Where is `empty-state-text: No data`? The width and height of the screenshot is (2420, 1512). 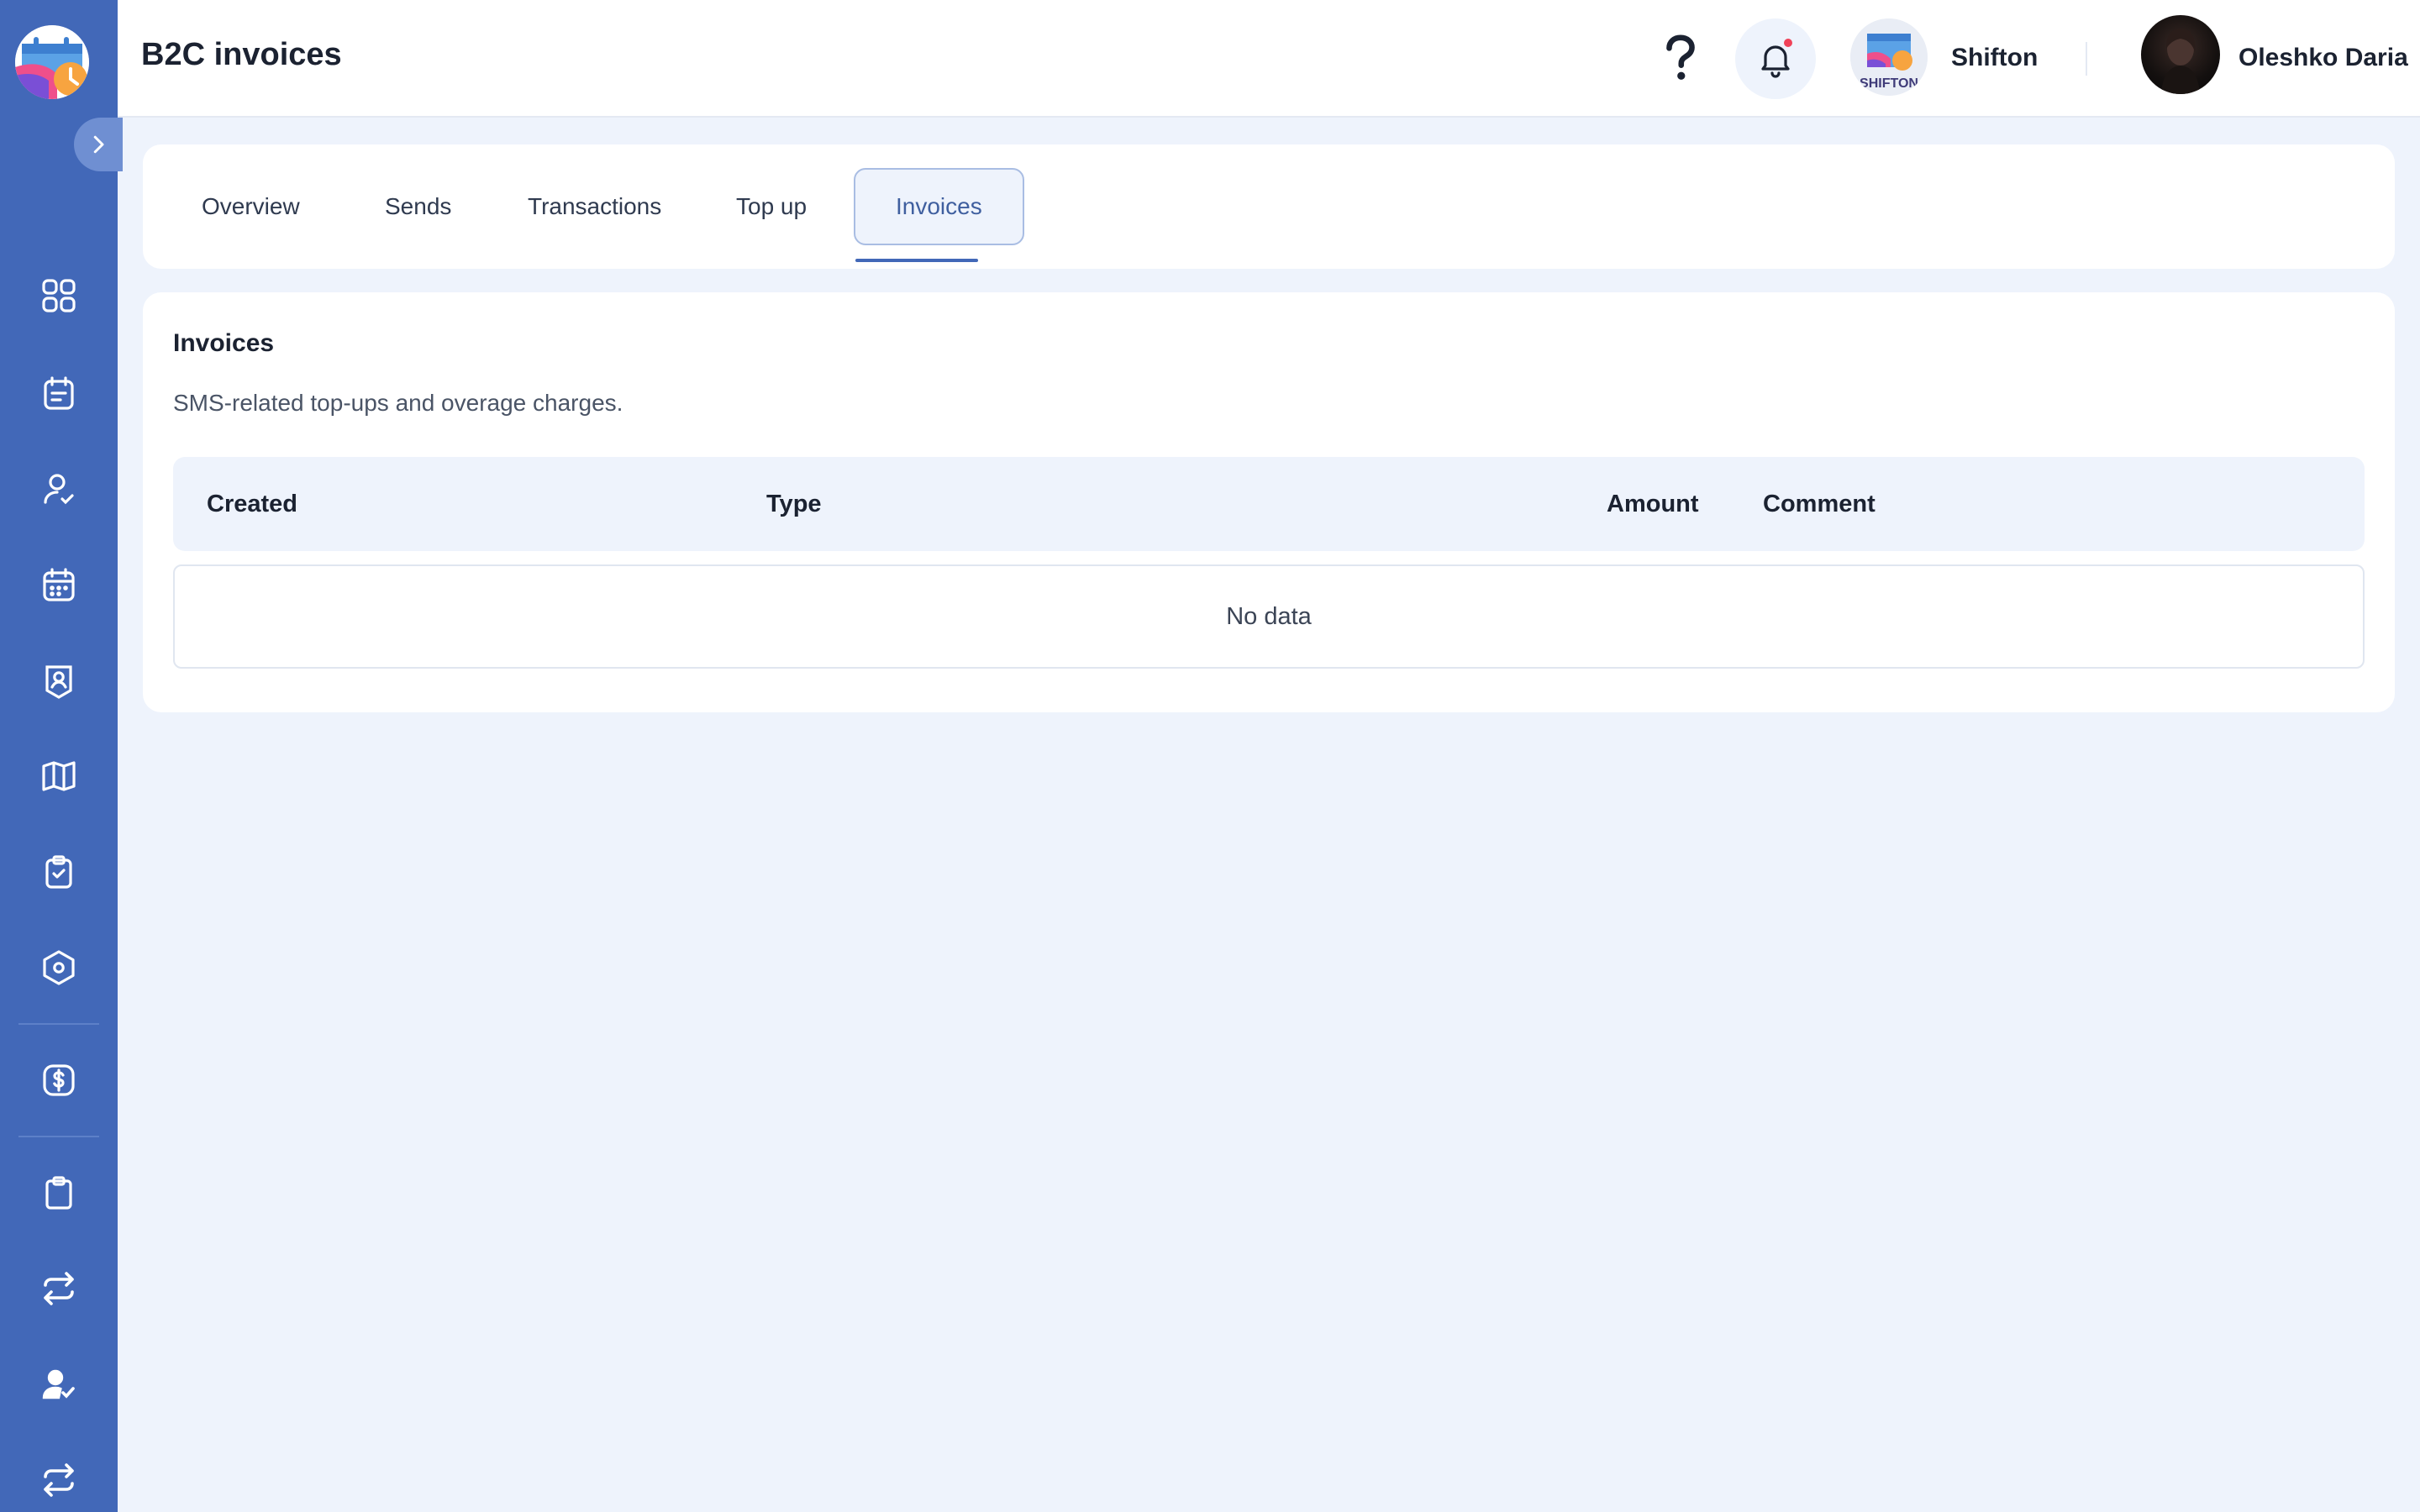
empty-state-text: No data is located at coordinates (1269, 616).